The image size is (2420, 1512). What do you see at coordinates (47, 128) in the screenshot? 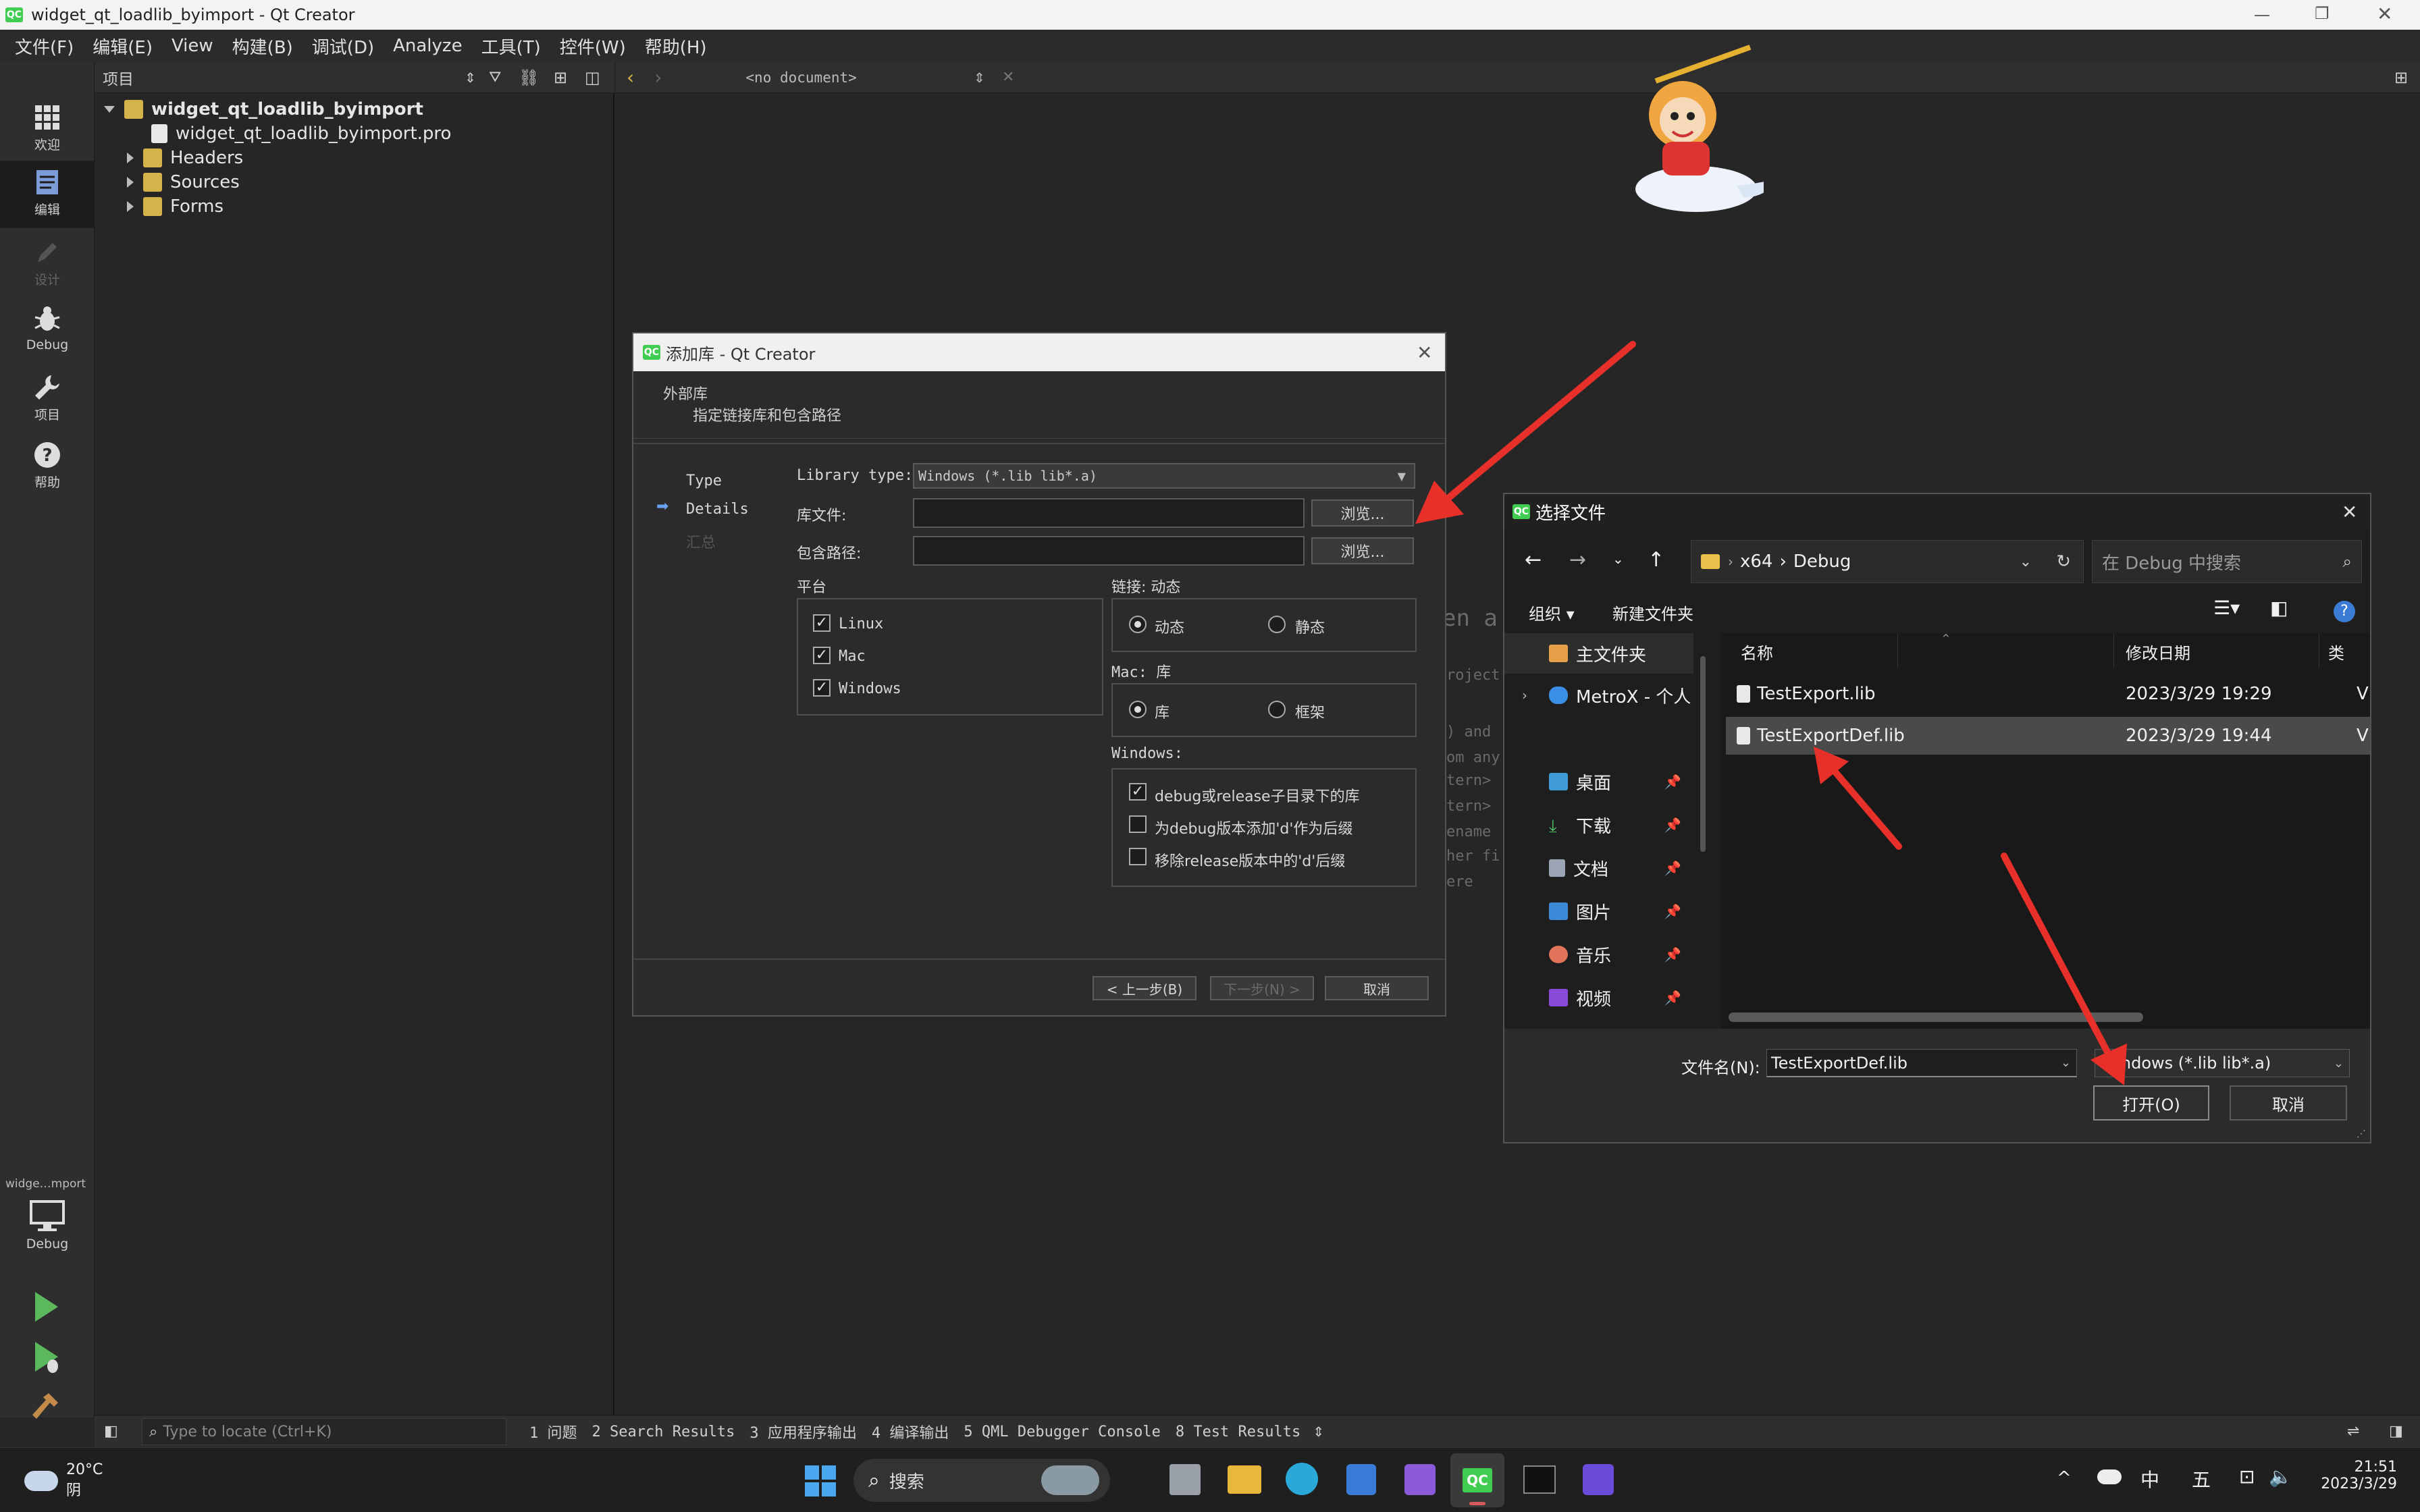
I see `mode-welcome: 欢迎` at bounding box center [47, 128].